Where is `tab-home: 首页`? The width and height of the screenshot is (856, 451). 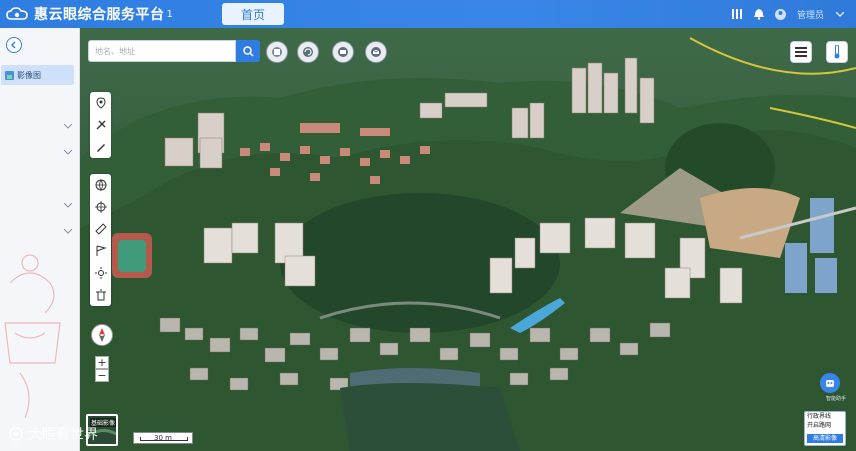
tab-home: 首页 is located at coordinates (253, 14).